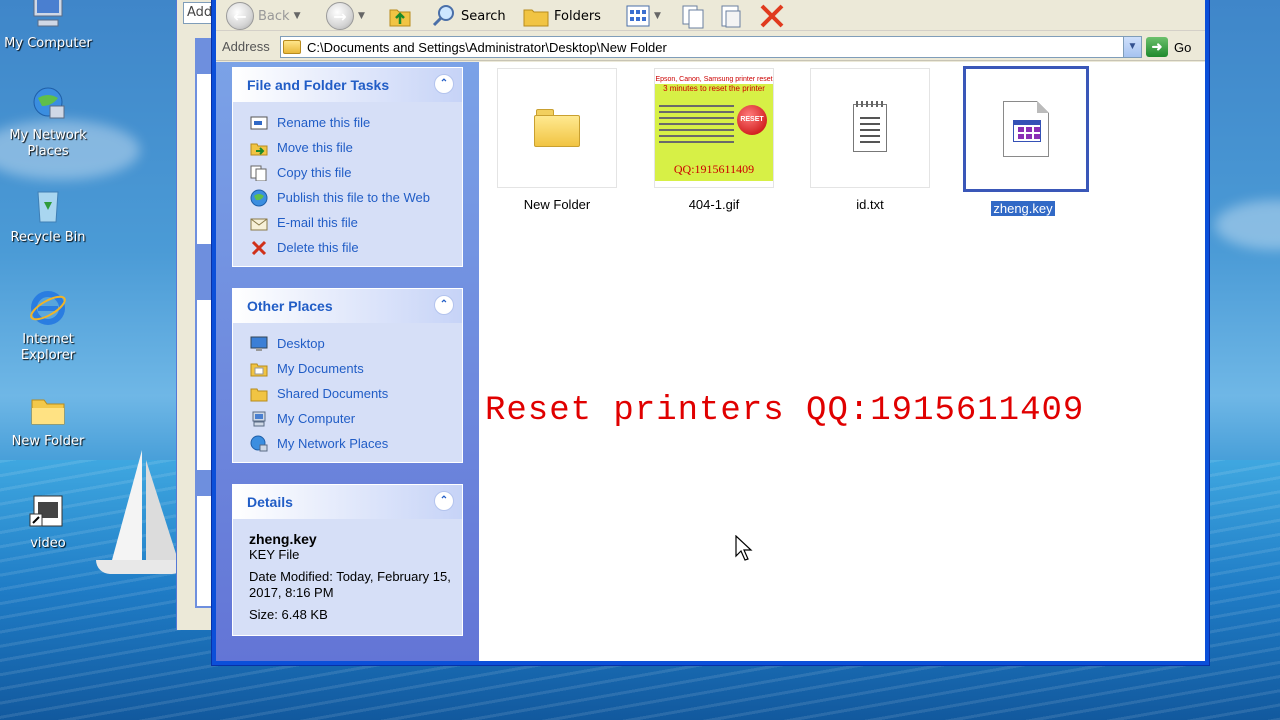 Image resolution: width=1280 pixels, height=720 pixels. I want to click on delete-x-icon, so click(772, 16).